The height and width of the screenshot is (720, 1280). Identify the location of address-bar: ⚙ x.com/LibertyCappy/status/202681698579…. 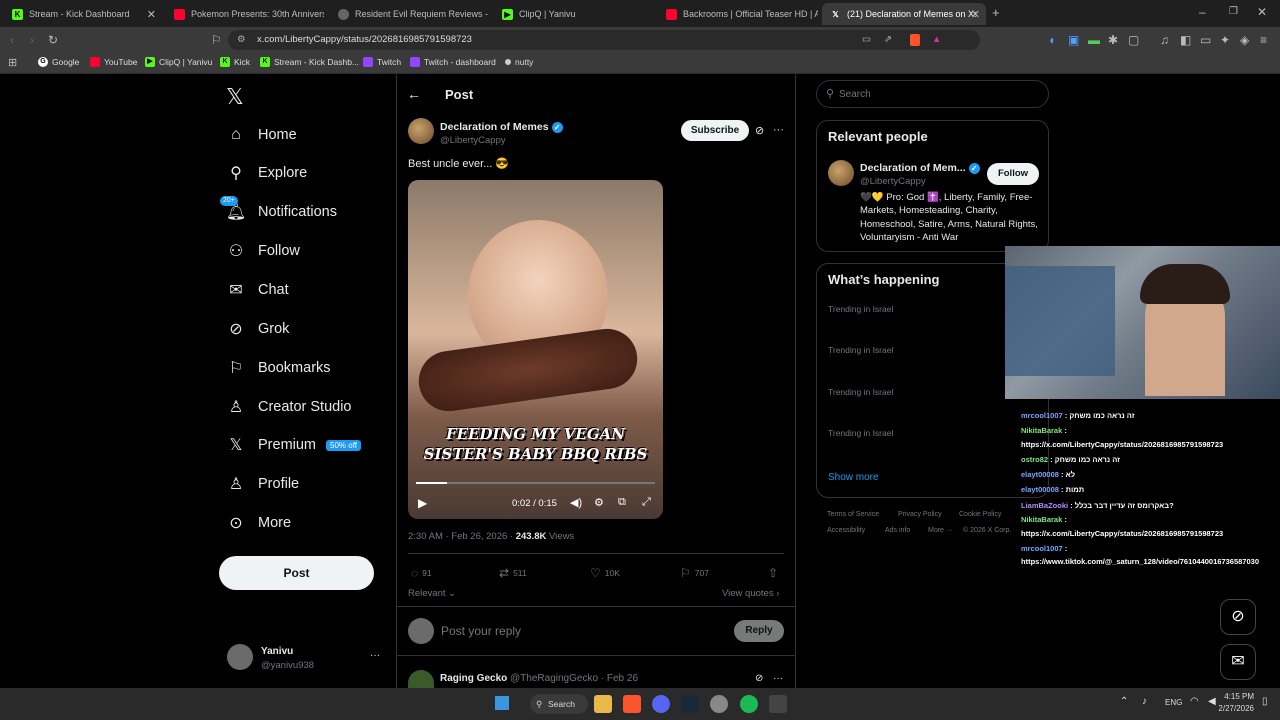
(604, 40).